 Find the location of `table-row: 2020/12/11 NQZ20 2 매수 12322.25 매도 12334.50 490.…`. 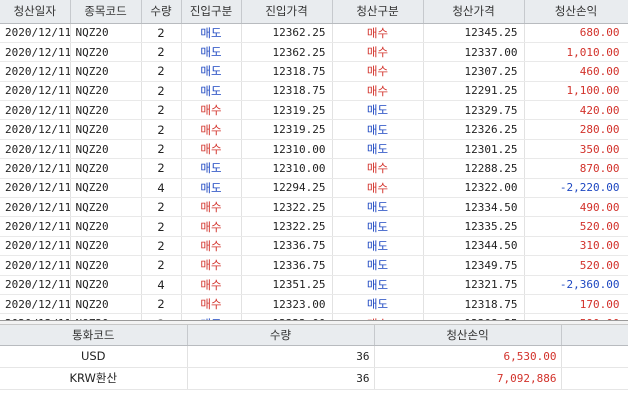

table-row: 2020/12/11 NQZ20 2 매수 12322.25 매도 12334.50 490.… is located at coordinates (314, 207).